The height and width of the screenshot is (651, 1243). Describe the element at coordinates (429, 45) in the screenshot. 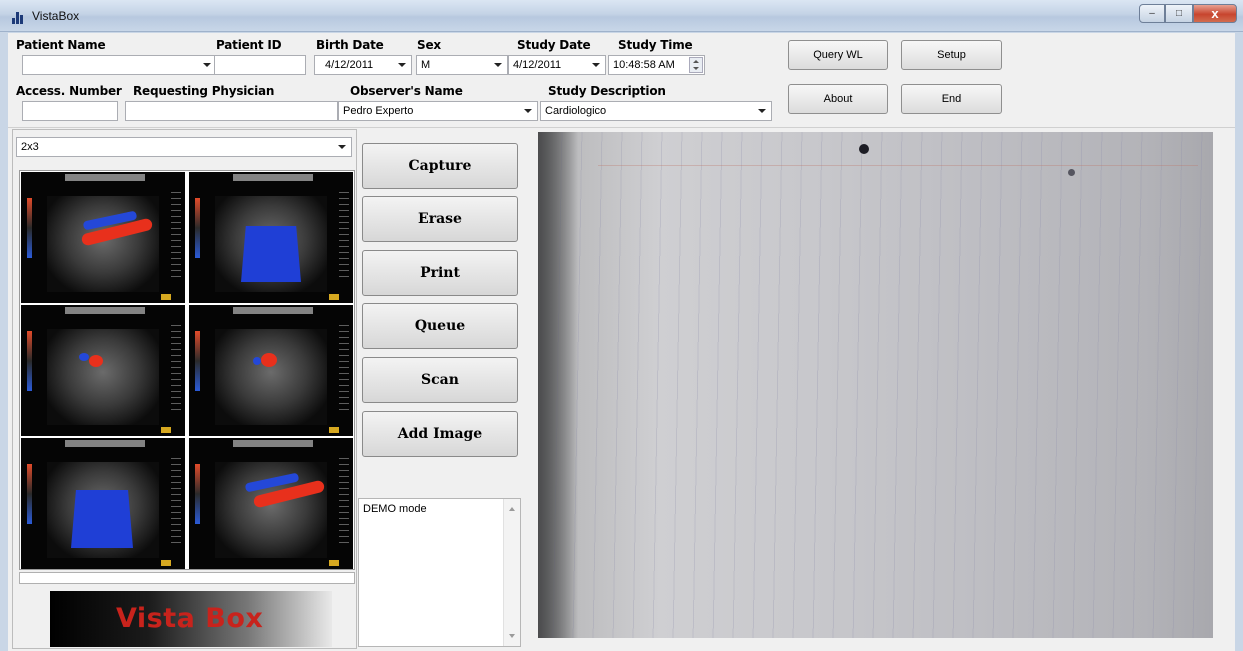

I see `sex-label: Sex` at that location.